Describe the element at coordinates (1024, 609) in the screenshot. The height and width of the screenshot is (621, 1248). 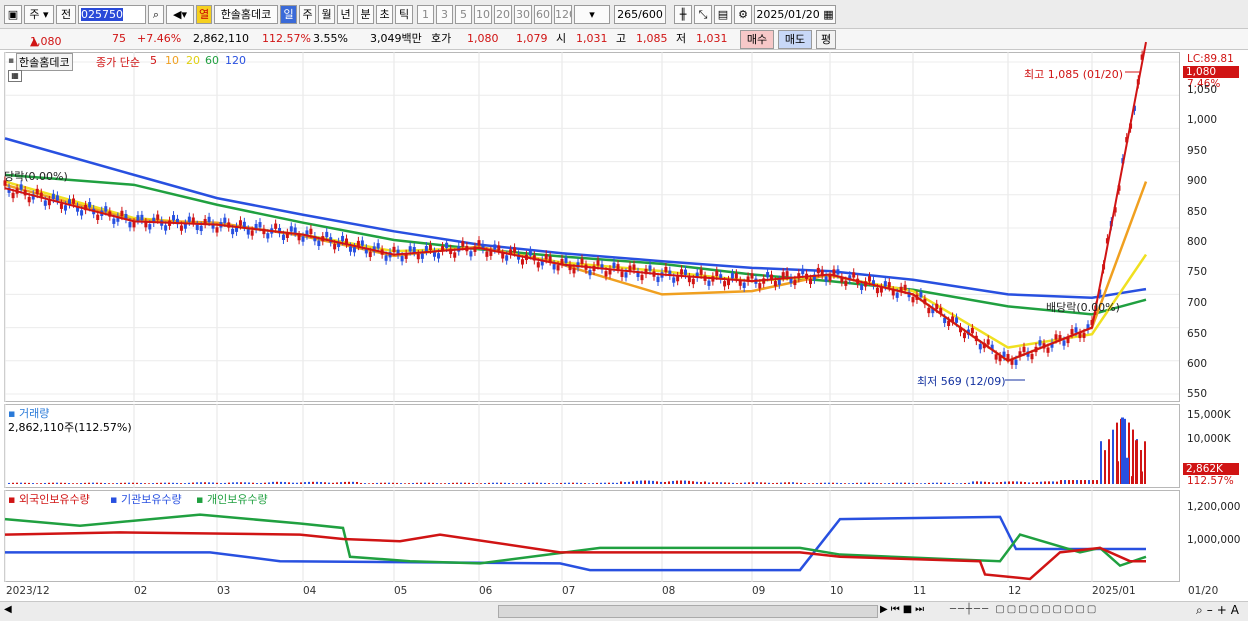
I see `tool-icons: ──┼── ▢▢▢▢▢▢▢▢▢` at that location.